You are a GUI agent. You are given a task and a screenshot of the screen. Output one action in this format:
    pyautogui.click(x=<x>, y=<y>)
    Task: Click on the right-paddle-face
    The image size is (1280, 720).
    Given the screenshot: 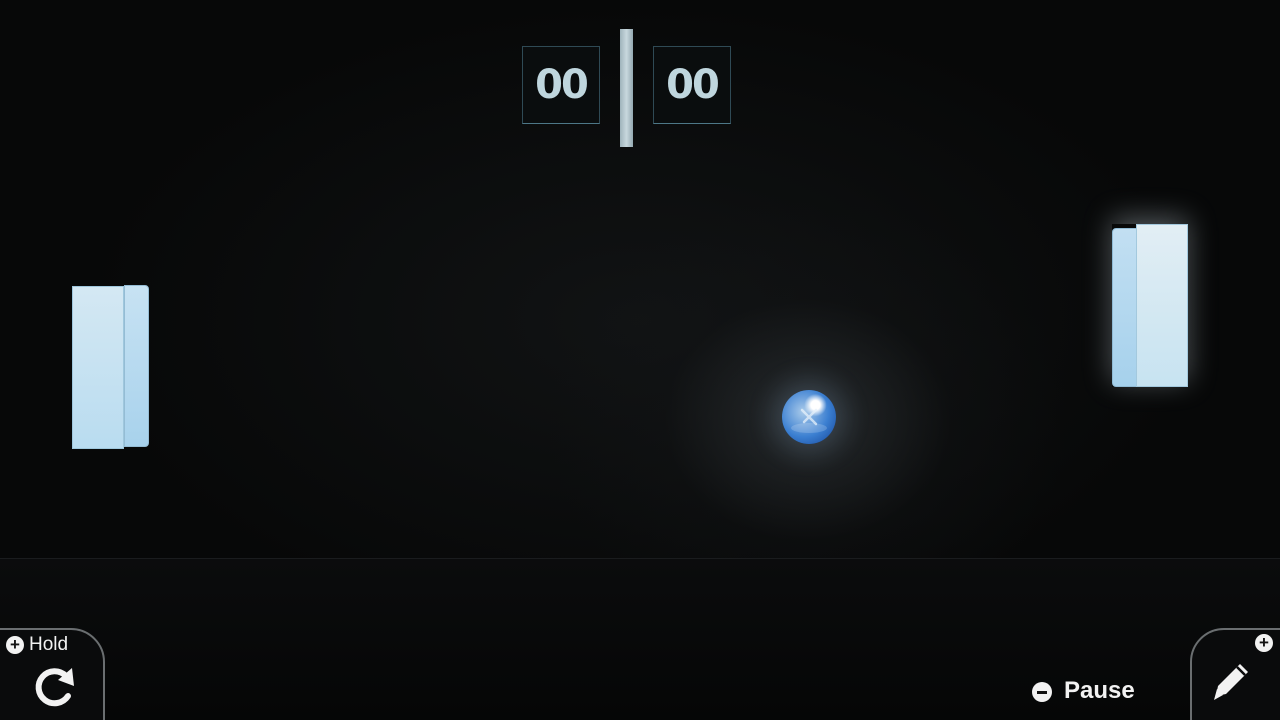 What is the action you would take?
    pyautogui.click(x=1162, y=305)
    